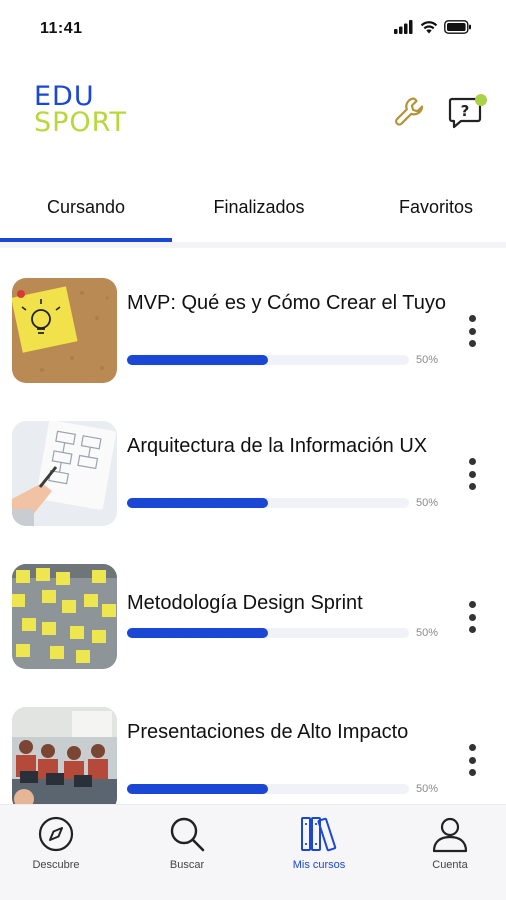 Image resolution: width=506 pixels, height=900 pixels. I want to click on nav-descubre: Descubre, so click(56, 850).